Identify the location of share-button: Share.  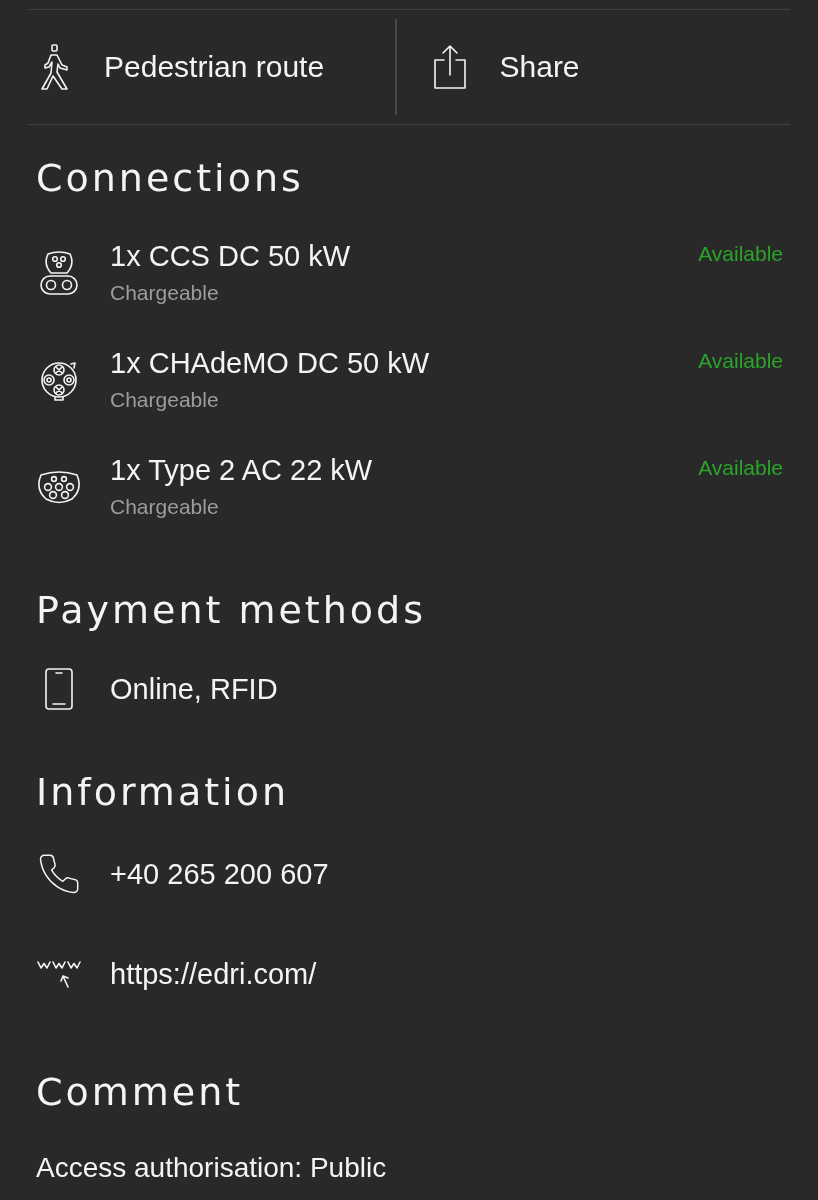
(593, 67).